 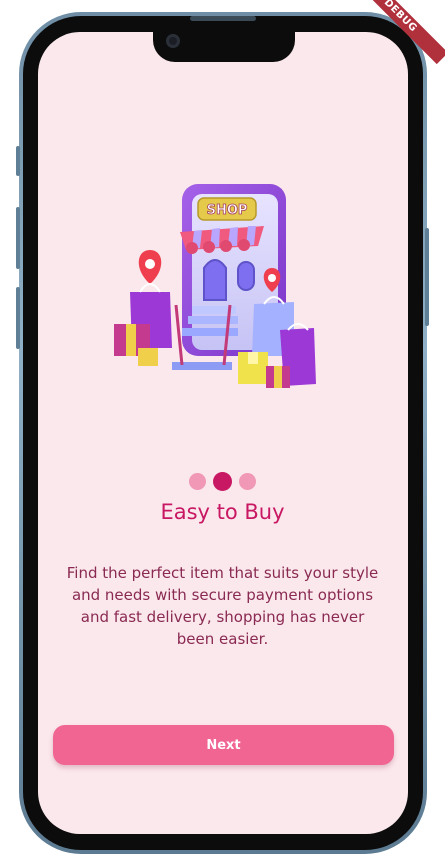 What do you see at coordinates (148, 357) in the screenshot?
I see `small-box-left` at bounding box center [148, 357].